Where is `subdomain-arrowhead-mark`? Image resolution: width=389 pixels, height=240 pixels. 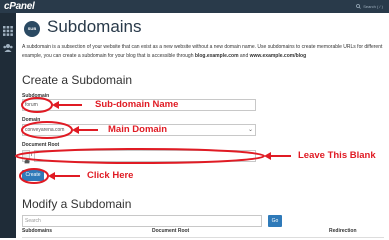 subdomain-arrowhead-mark is located at coordinates (55, 105).